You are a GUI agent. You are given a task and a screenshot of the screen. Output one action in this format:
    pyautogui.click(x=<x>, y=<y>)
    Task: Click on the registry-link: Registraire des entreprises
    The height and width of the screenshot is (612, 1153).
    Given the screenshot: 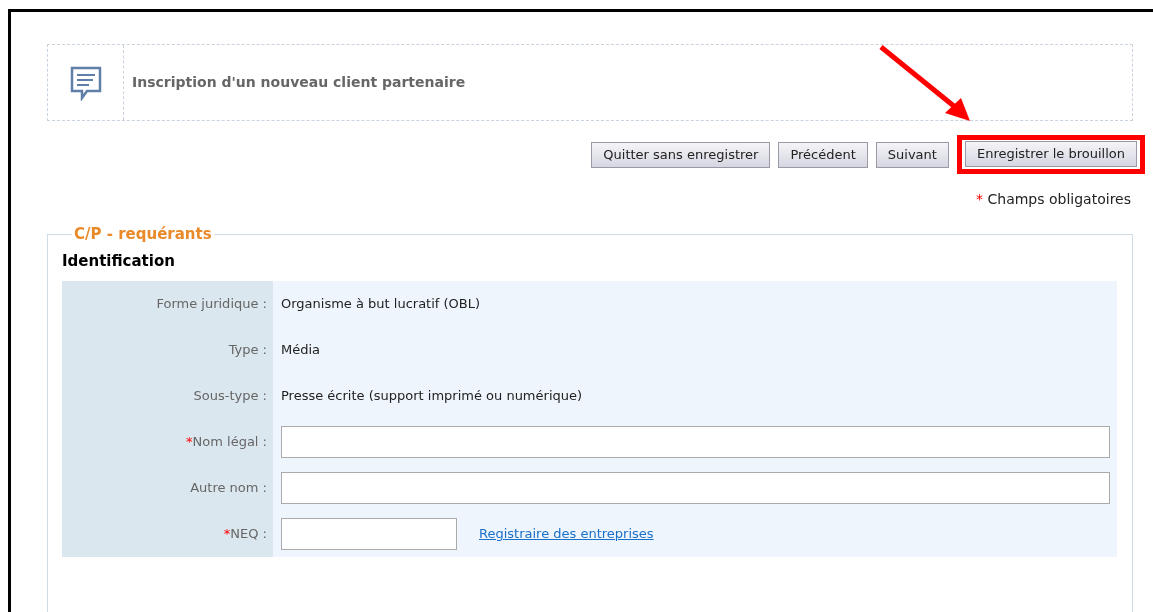 What is the action you would take?
    pyautogui.click(x=566, y=533)
    